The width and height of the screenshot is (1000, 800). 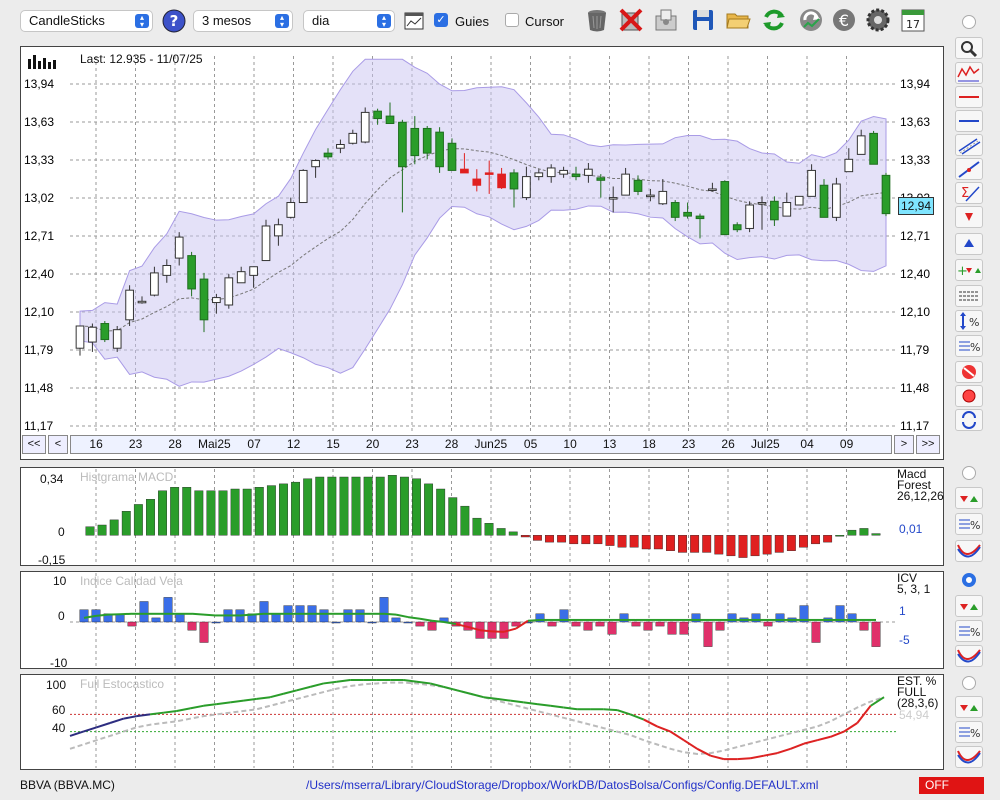 What do you see at coordinates (969, 217) in the screenshot?
I see `down-arrow-button` at bounding box center [969, 217].